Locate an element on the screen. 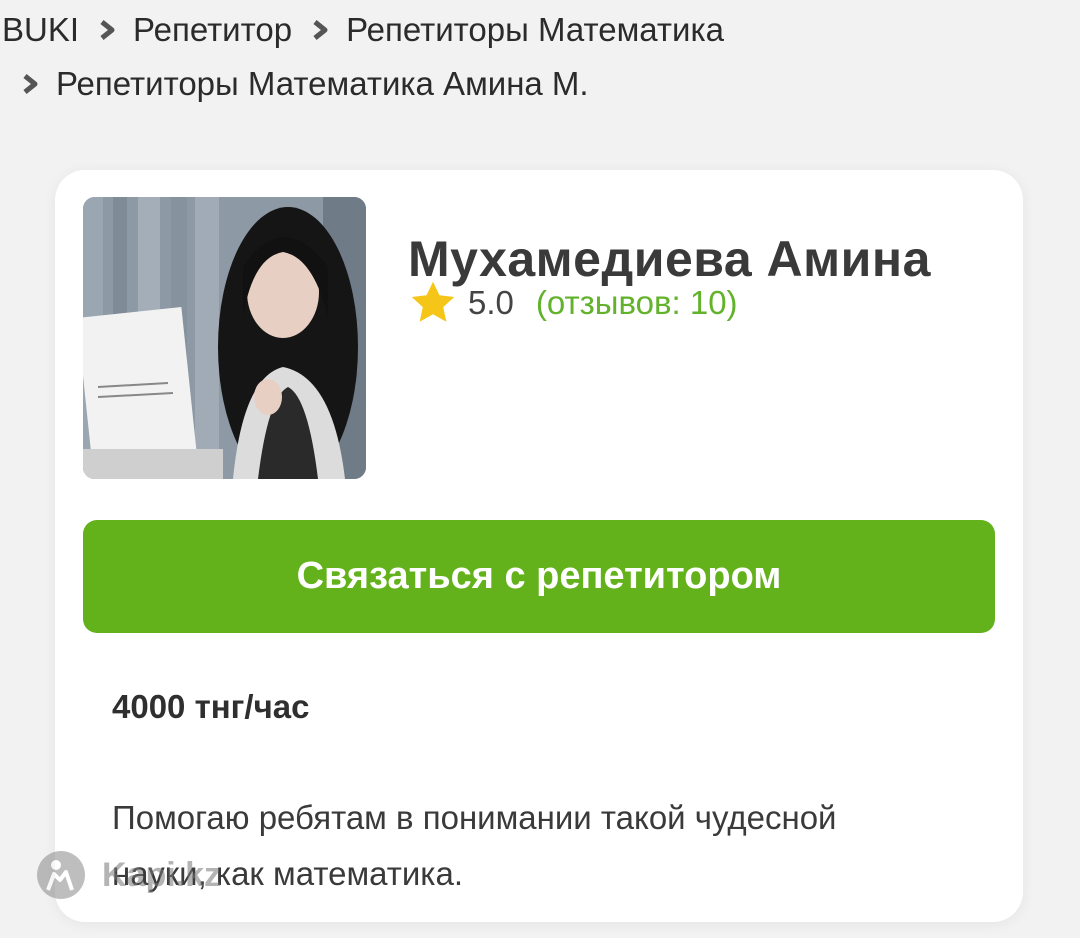 The width and height of the screenshot is (1080, 938). price: 4000 тнг/час is located at coordinates (211, 706).